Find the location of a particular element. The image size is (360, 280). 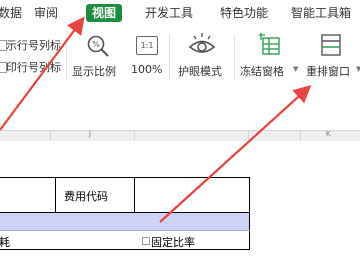

rearrange-windows-label: 重排窗口 is located at coordinates (328, 71).